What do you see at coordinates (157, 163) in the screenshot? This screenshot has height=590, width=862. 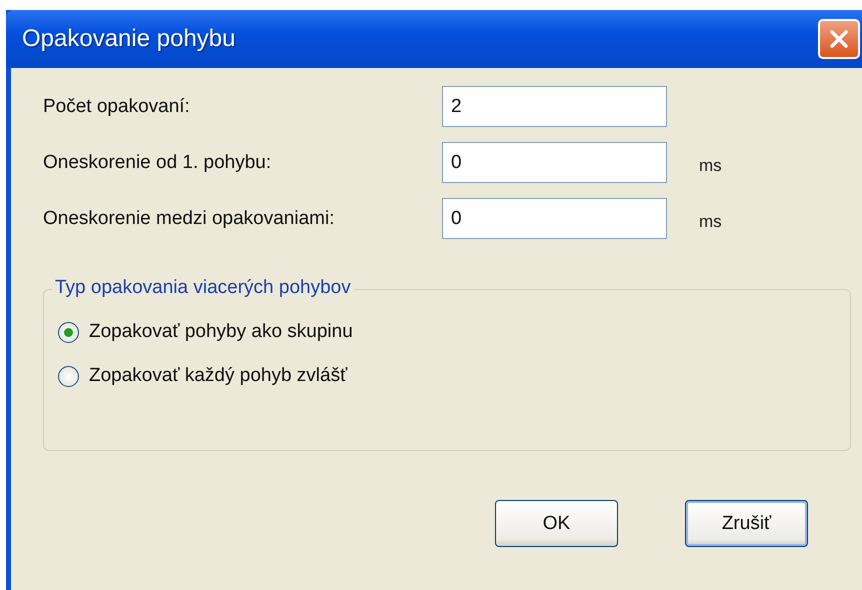 I see `field-label: Oneskorenie od 1. pohybu:` at bounding box center [157, 163].